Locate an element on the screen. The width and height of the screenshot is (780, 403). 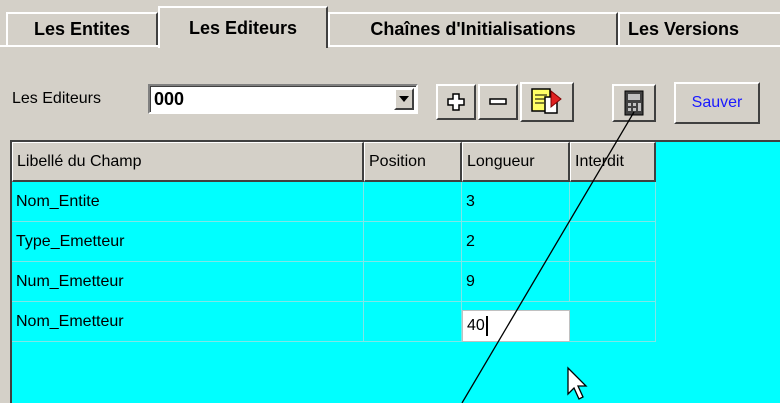
cell-longueur-editor: 40 is located at coordinates (516, 326).